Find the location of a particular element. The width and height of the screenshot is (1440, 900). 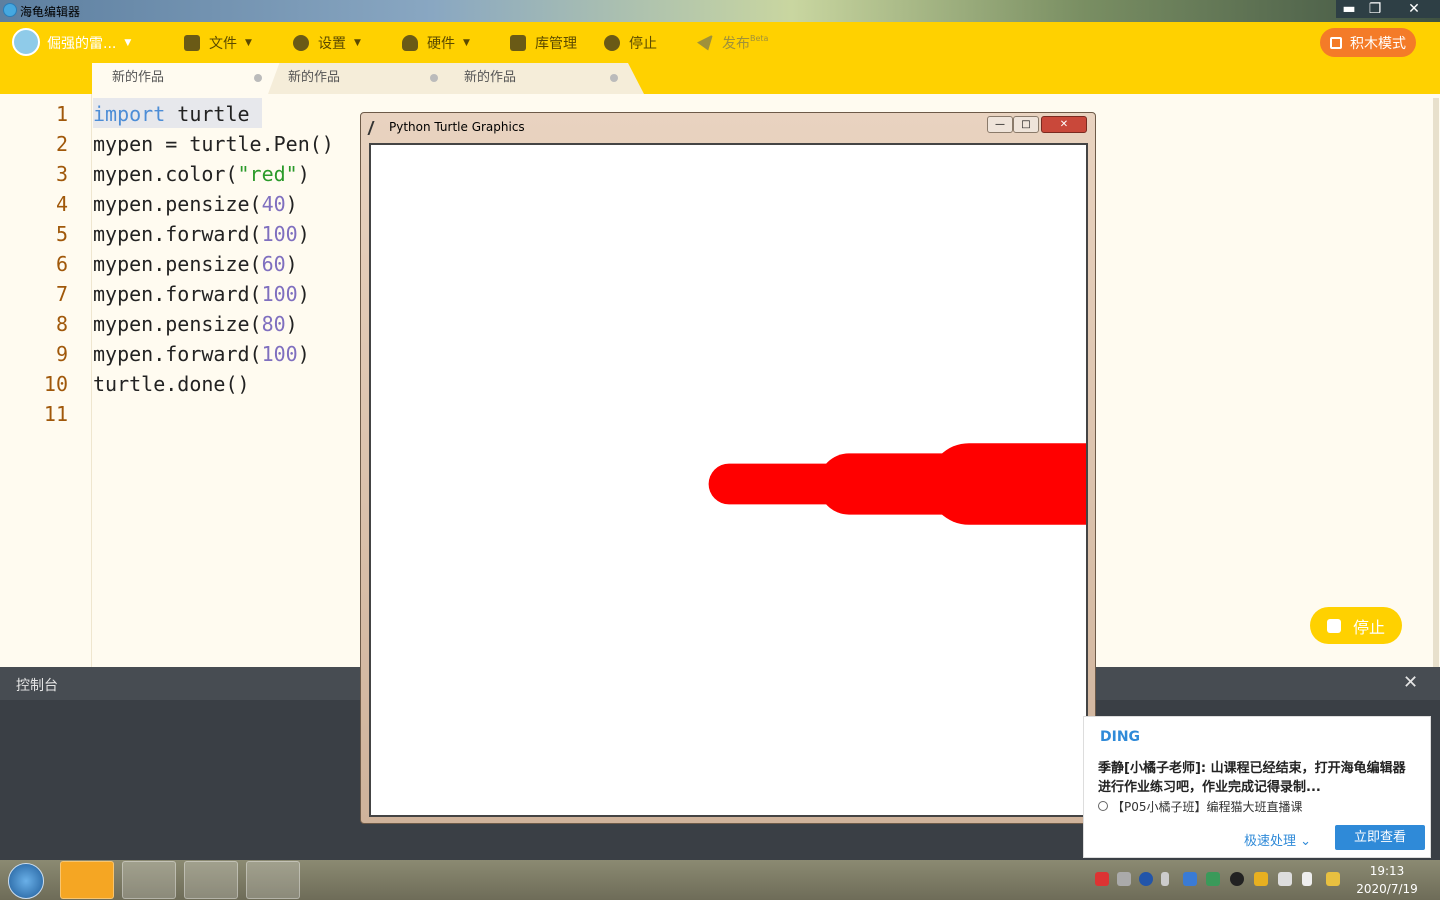

code-line: mypen.pensize(80) is located at coordinates (195, 324).